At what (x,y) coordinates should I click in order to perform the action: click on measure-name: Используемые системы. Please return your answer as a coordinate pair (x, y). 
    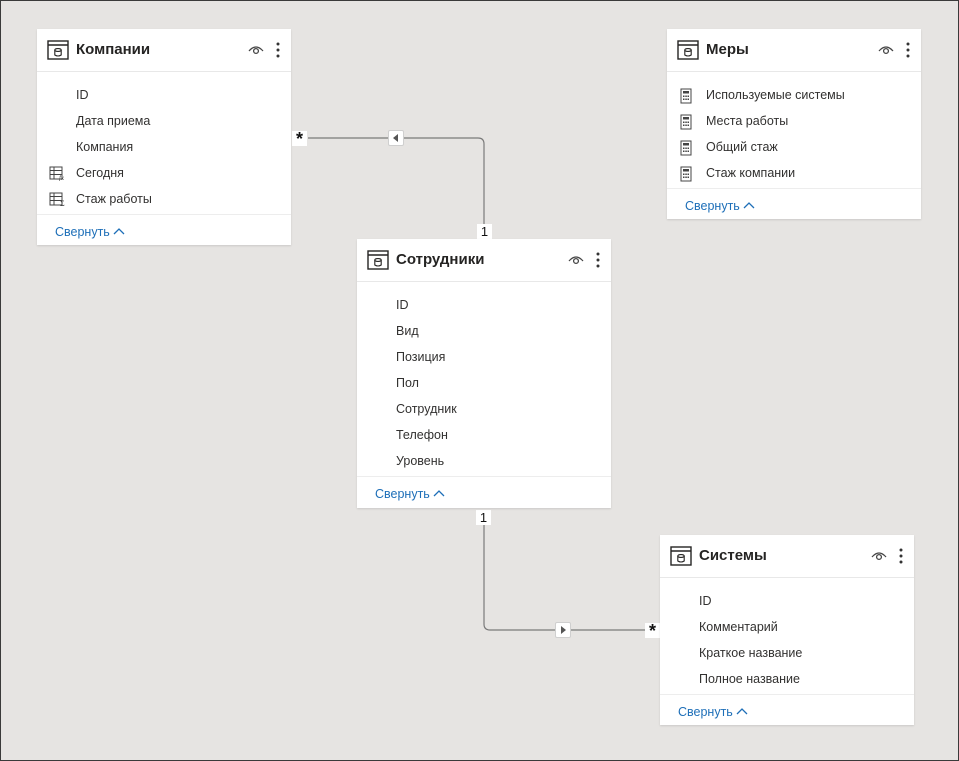
    Looking at the image, I should click on (775, 95).